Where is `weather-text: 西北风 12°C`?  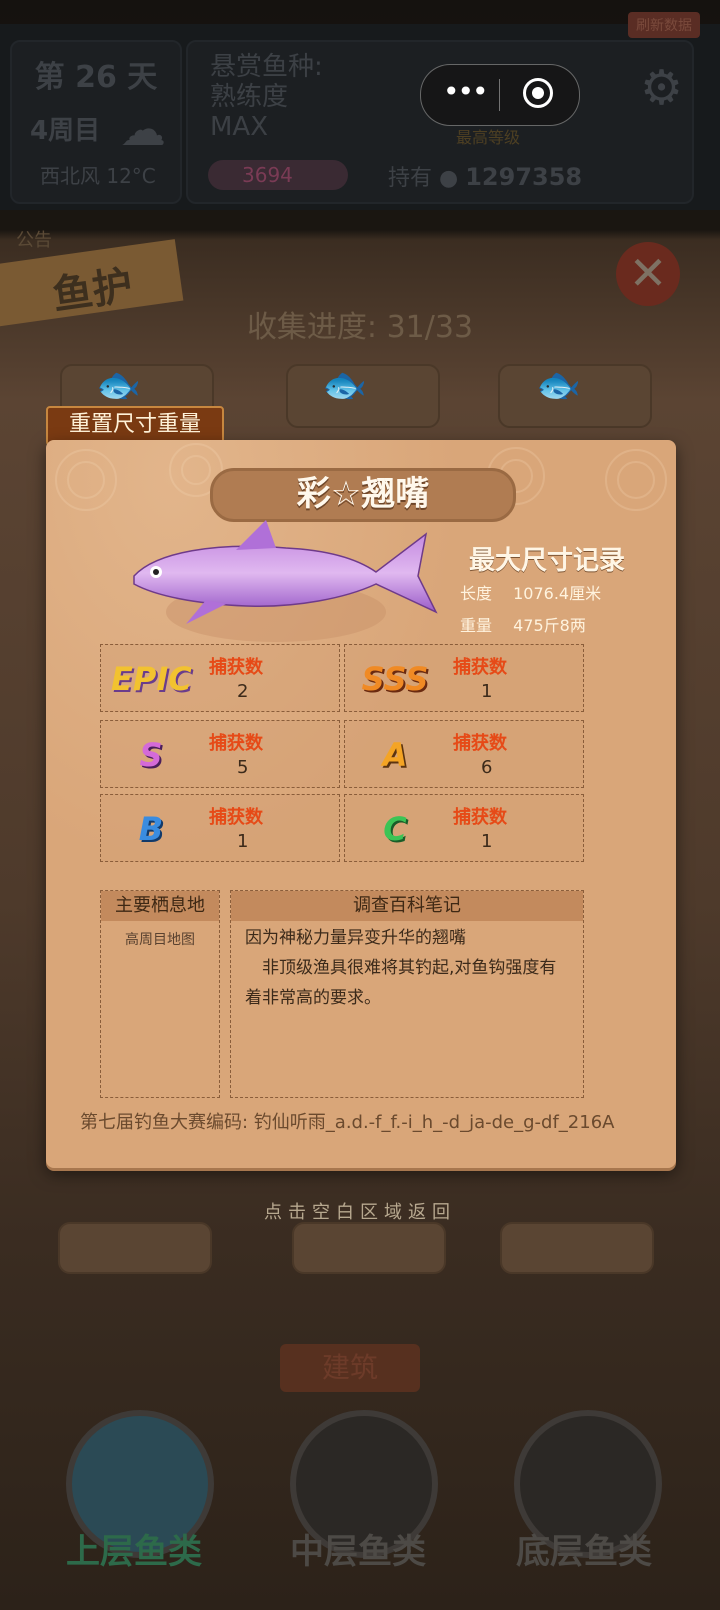 weather-text: 西北风 12°C is located at coordinates (98, 176).